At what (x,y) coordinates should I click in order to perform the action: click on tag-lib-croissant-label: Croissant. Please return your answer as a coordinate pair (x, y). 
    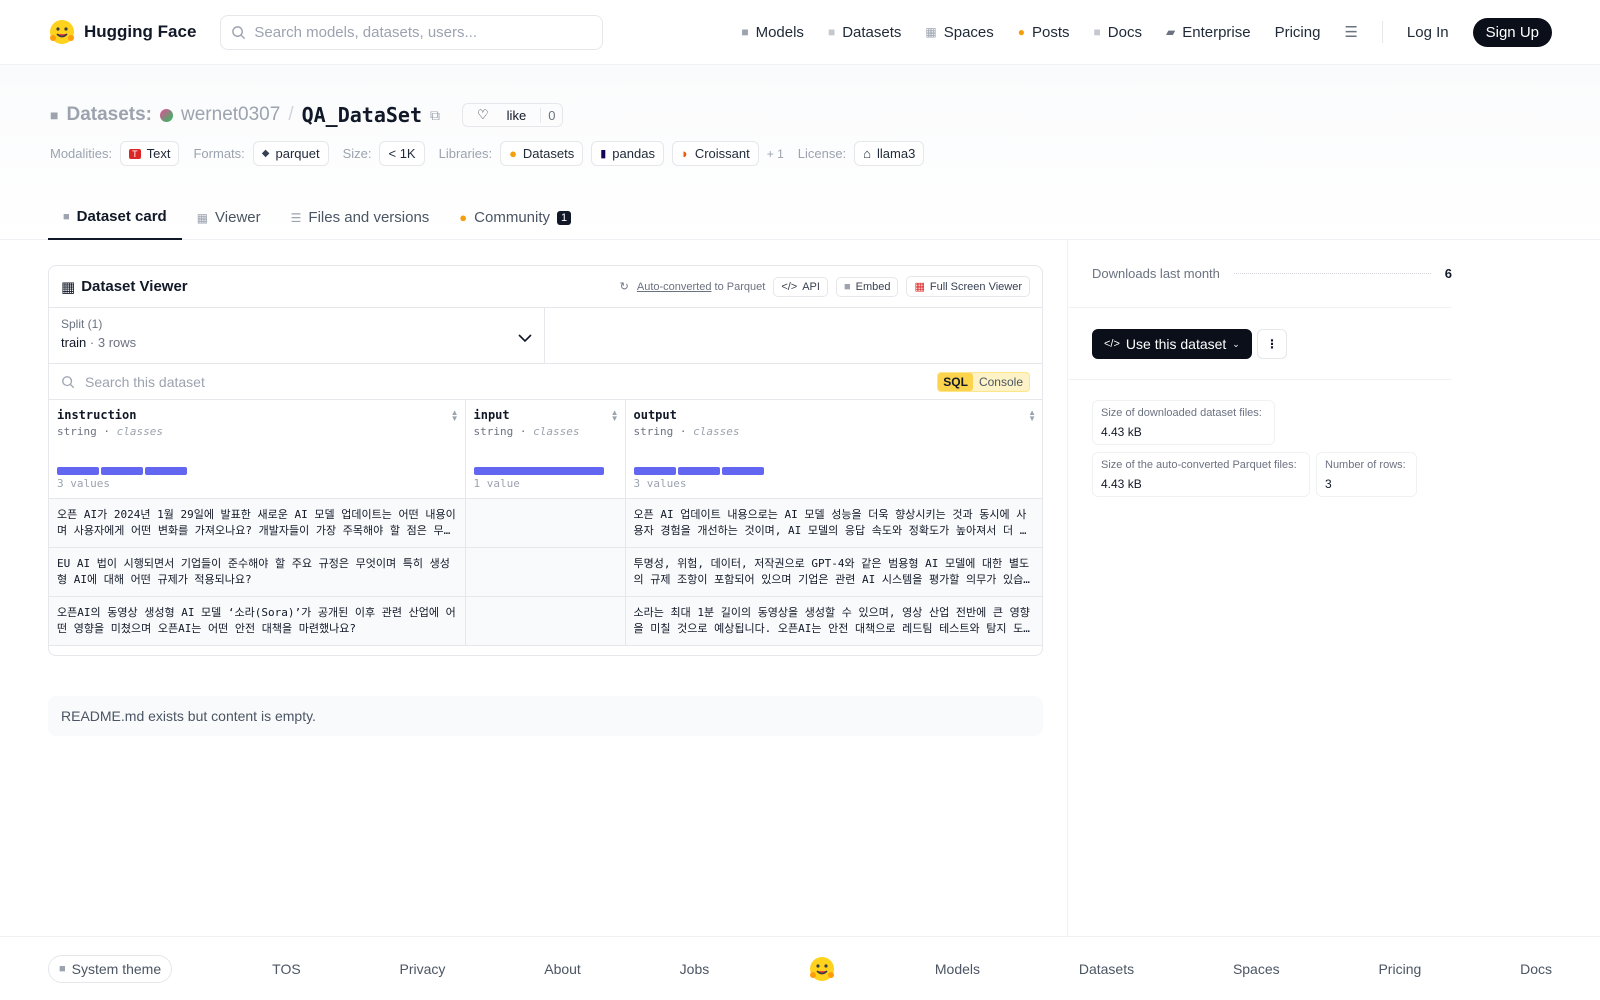
    Looking at the image, I should click on (722, 153).